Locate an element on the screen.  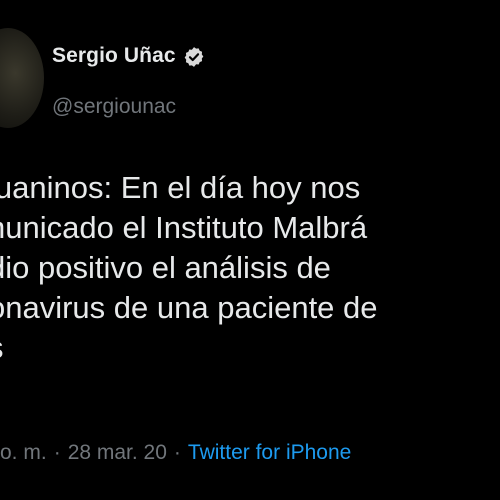
author-name: Sergio Uñac is located at coordinates (114, 56).